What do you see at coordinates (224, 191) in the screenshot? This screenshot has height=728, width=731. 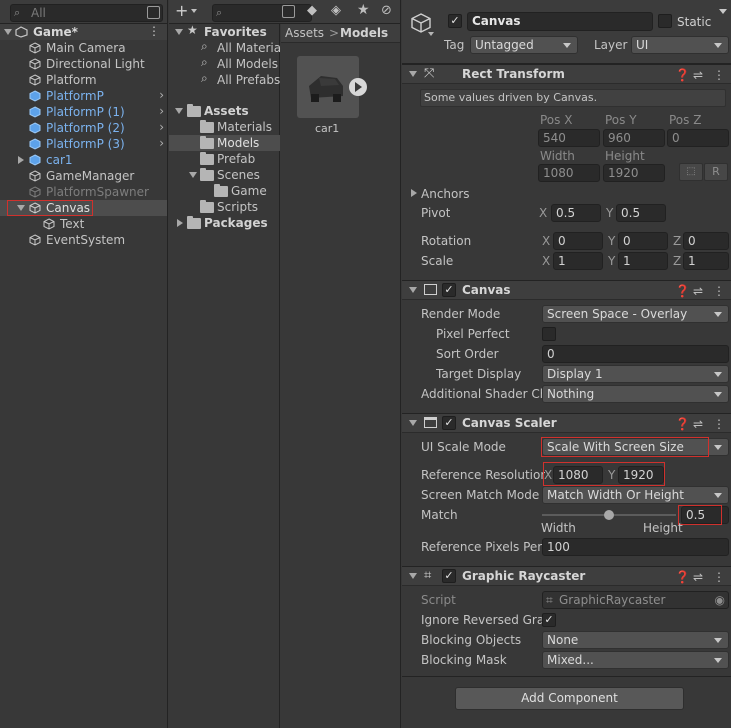 I see `tree-item: Game` at bounding box center [224, 191].